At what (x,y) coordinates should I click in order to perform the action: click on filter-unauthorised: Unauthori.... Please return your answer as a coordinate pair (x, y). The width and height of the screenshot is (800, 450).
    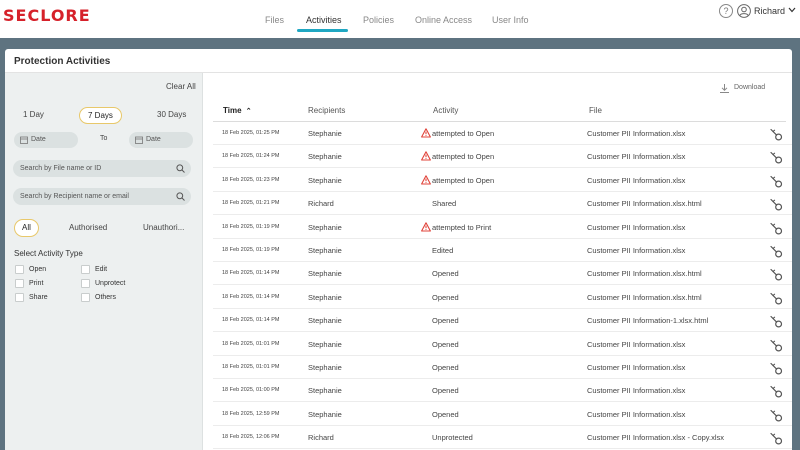
    Looking at the image, I should click on (163, 229).